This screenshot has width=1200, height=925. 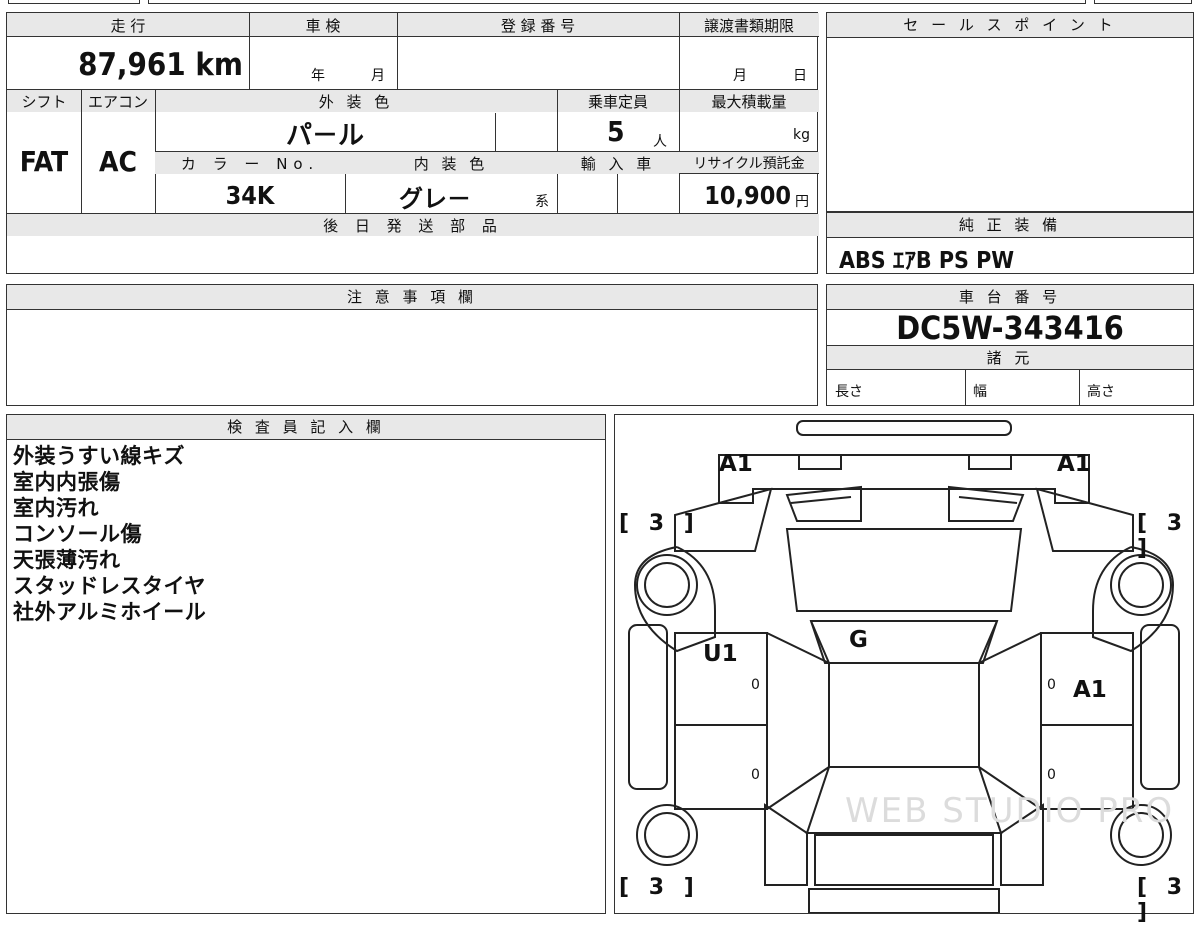 What do you see at coordinates (618, 101) in the screenshot?
I see `capacity-label: 乗車定員` at bounding box center [618, 101].